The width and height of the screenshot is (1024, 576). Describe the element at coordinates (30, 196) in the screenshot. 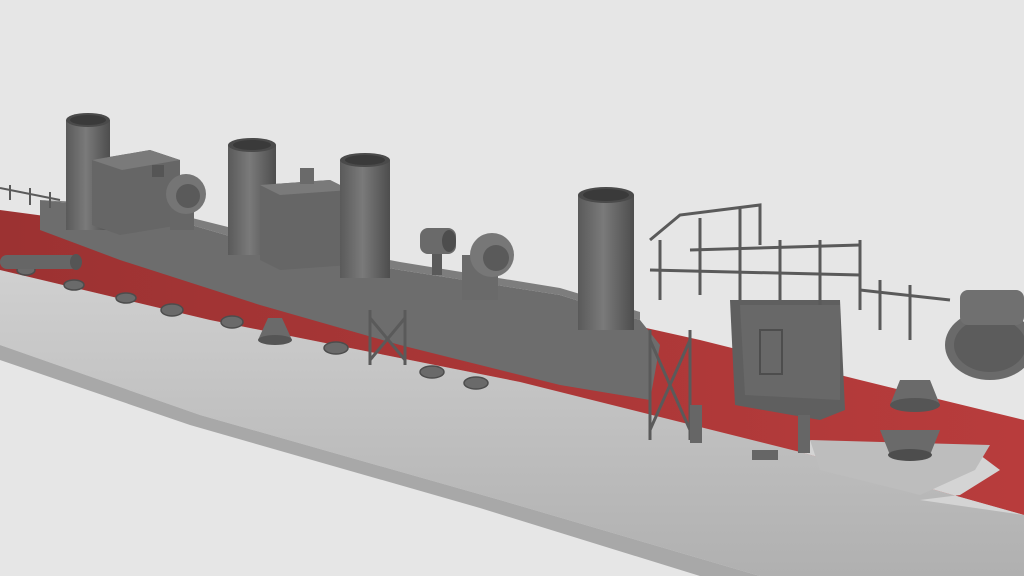

I see `stern-railing` at that location.